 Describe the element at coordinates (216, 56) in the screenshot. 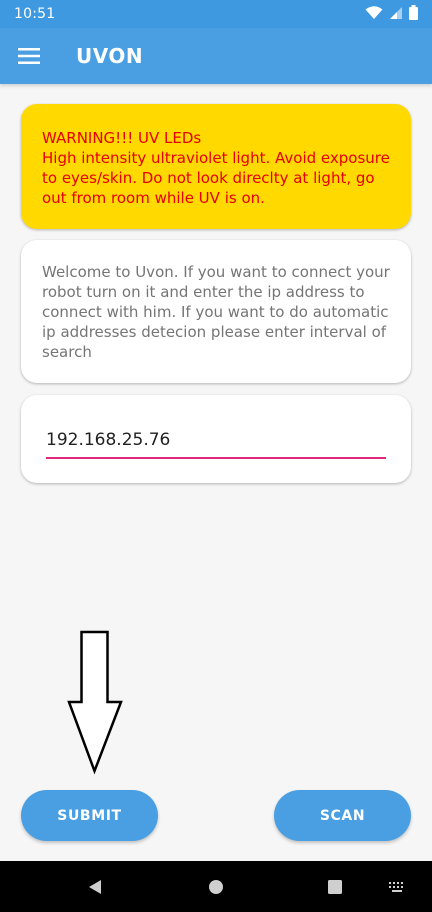

I see `app-bar: UVON` at that location.